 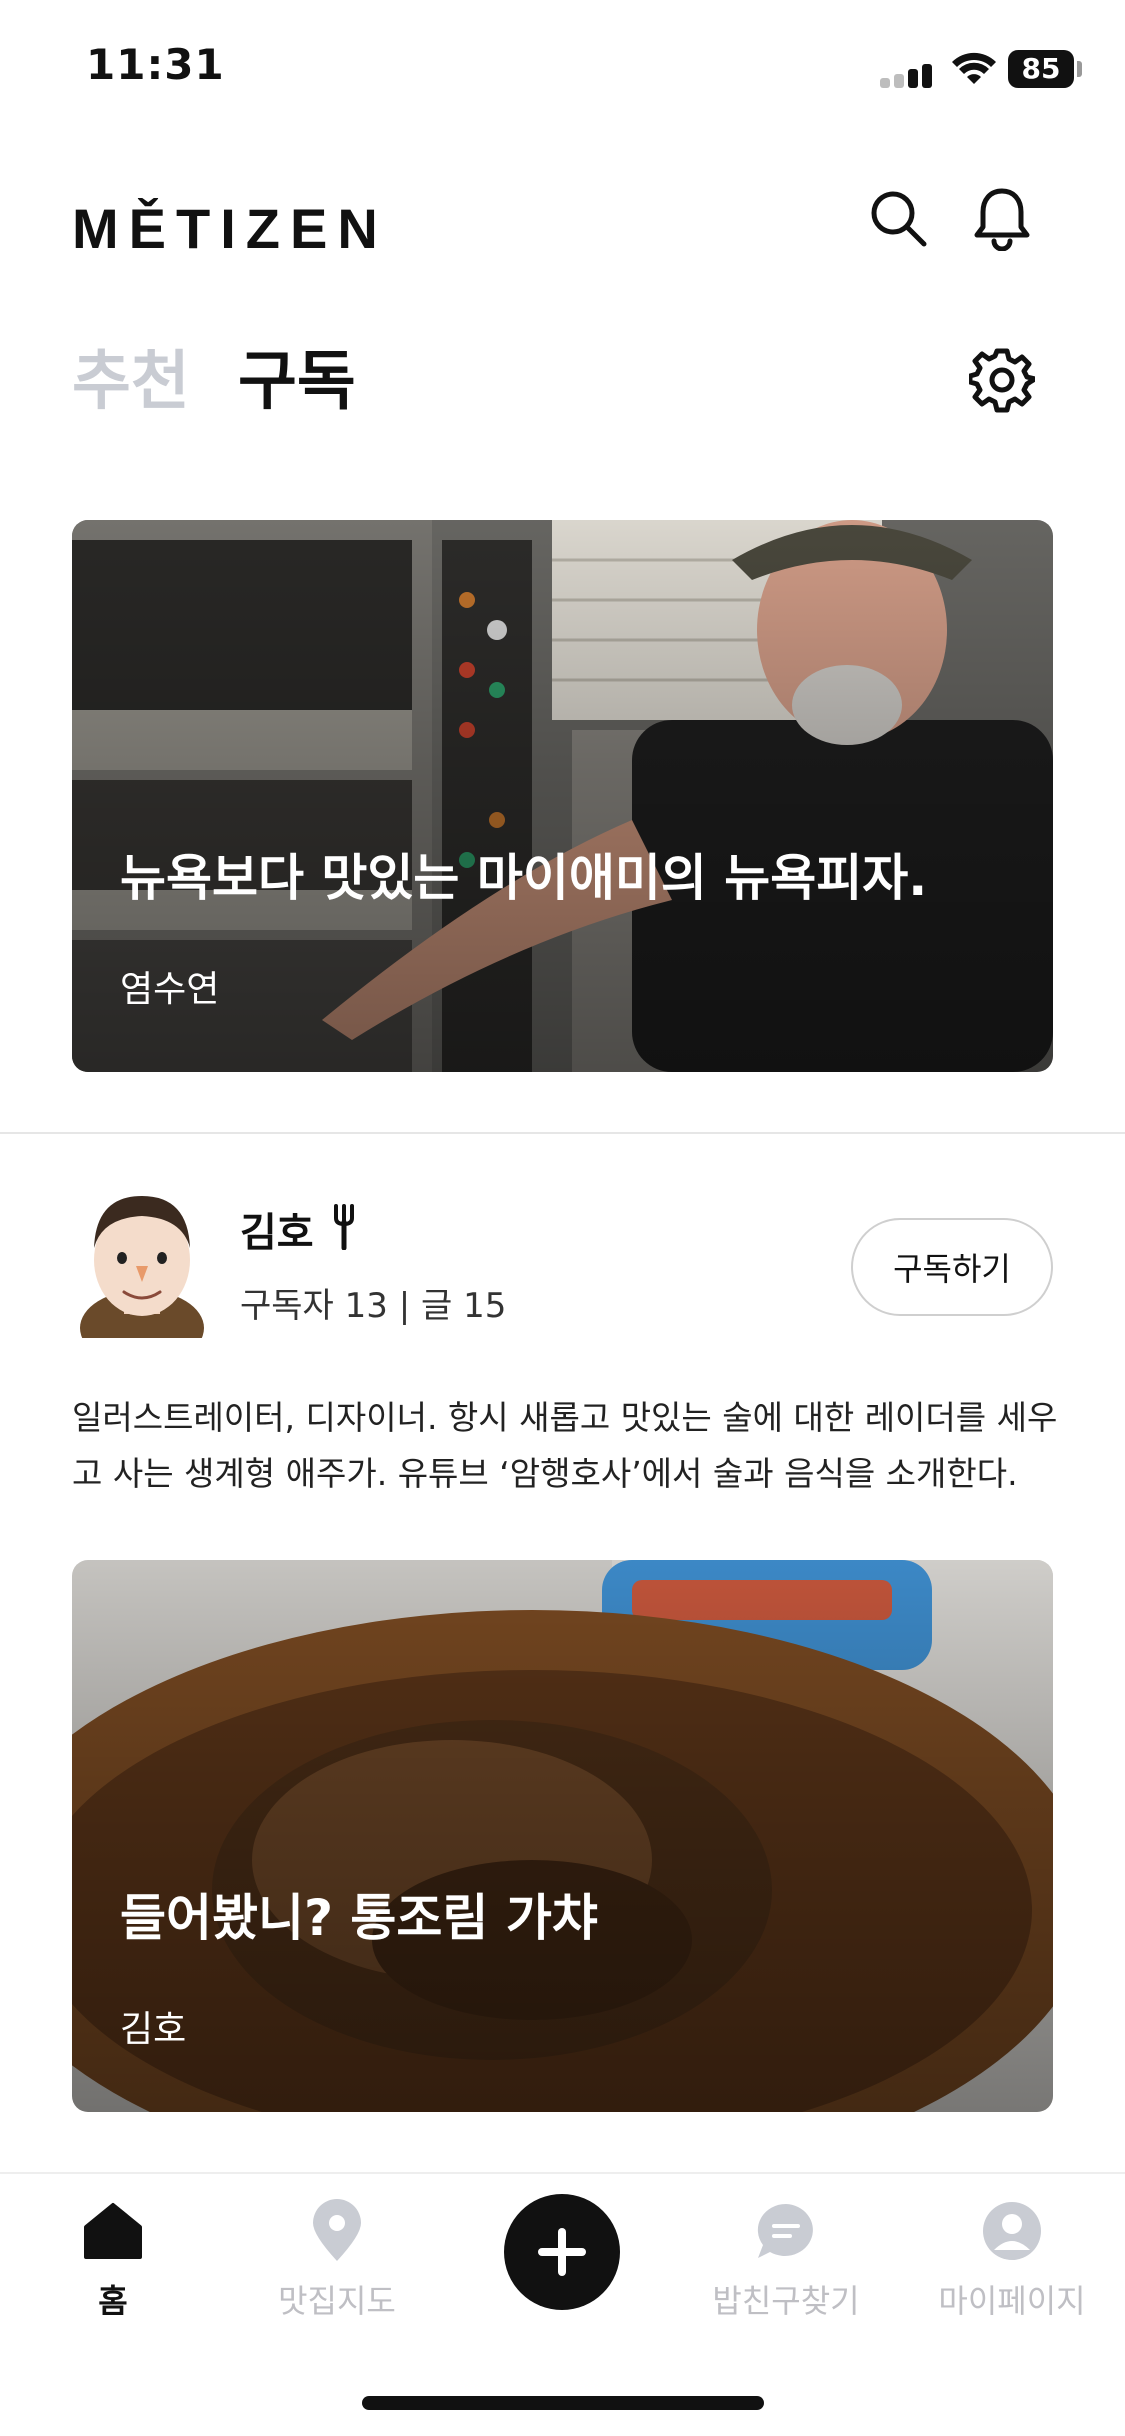 What do you see at coordinates (1012, 2301) in the screenshot?
I see `nav-my-page-label: 마이페이지` at bounding box center [1012, 2301].